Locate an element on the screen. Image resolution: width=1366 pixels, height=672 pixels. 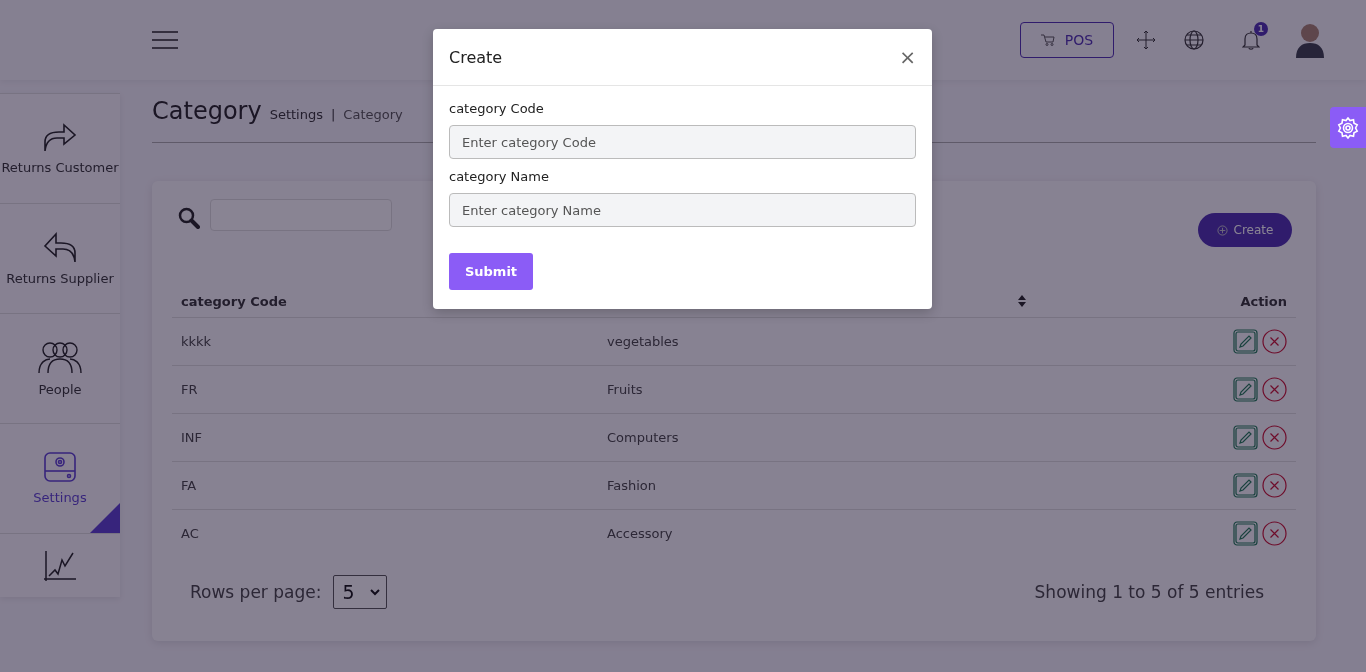
page-title: Category is located at coordinates (207, 111).